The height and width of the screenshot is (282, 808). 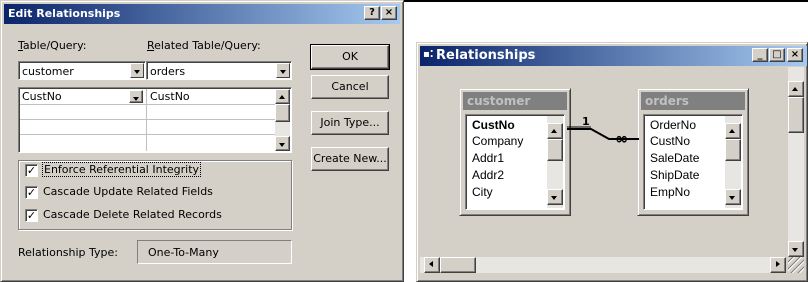 I want to click on customer-table-title: customer, so click(x=499, y=101).